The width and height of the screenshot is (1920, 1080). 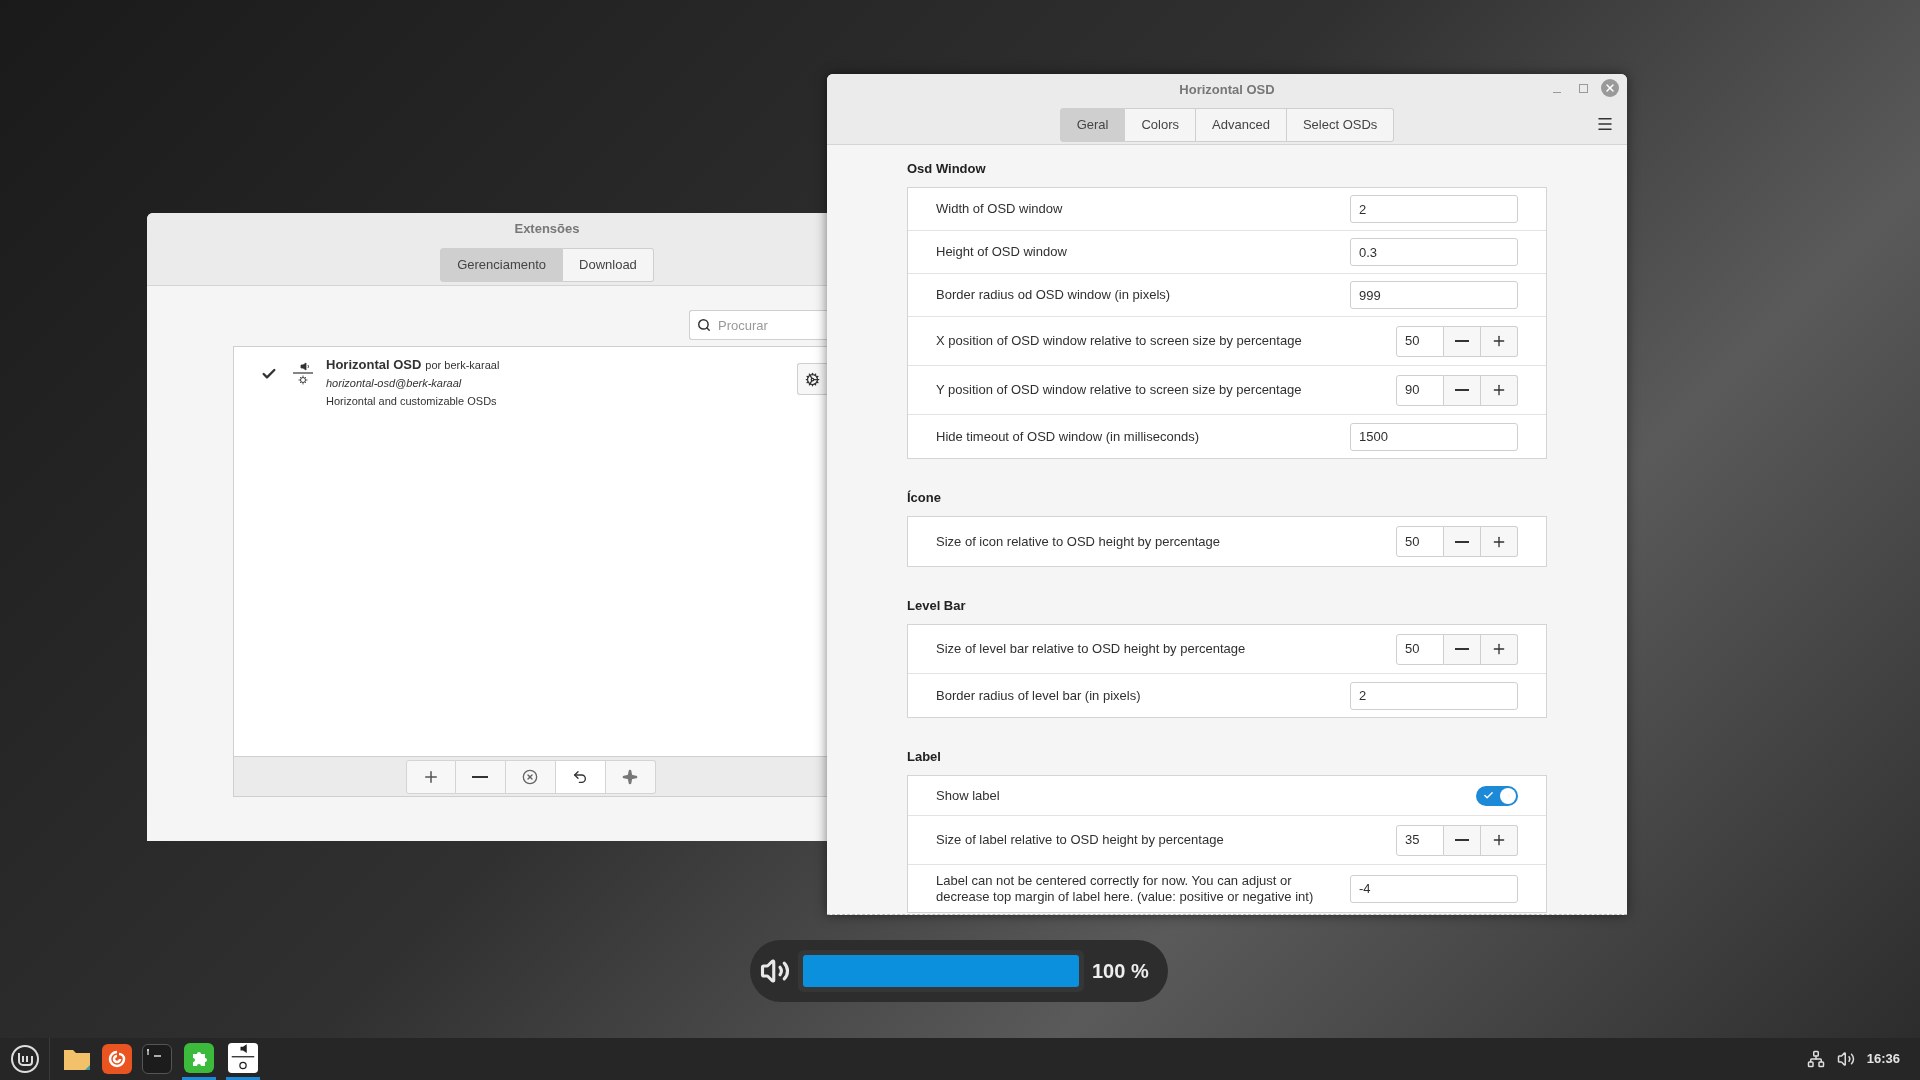 What do you see at coordinates (1125, 888) in the screenshot?
I see `setting-label: Label can not be centered correctly for now. You can adjust or decrease top margin of label here. (value: positive or negative int)` at bounding box center [1125, 888].